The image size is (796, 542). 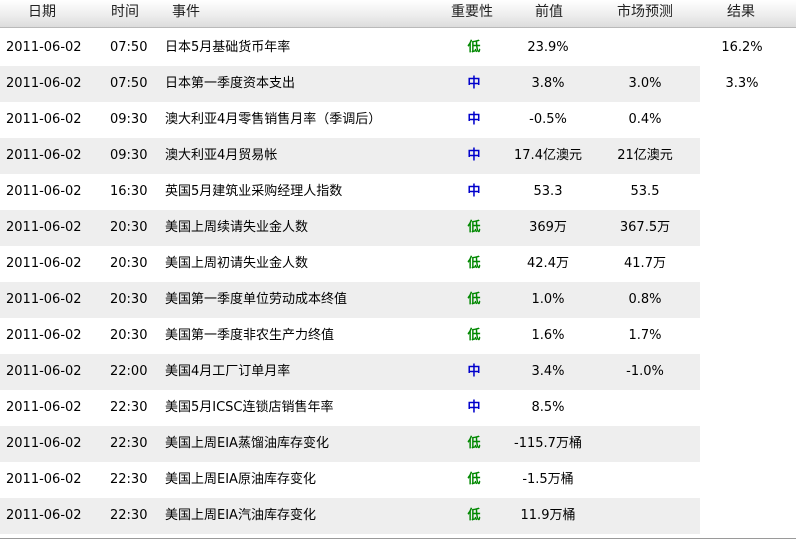 What do you see at coordinates (237, 227) in the screenshot?
I see `cell-event: 美国上周续请失业金人数` at bounding box center [237, 227].